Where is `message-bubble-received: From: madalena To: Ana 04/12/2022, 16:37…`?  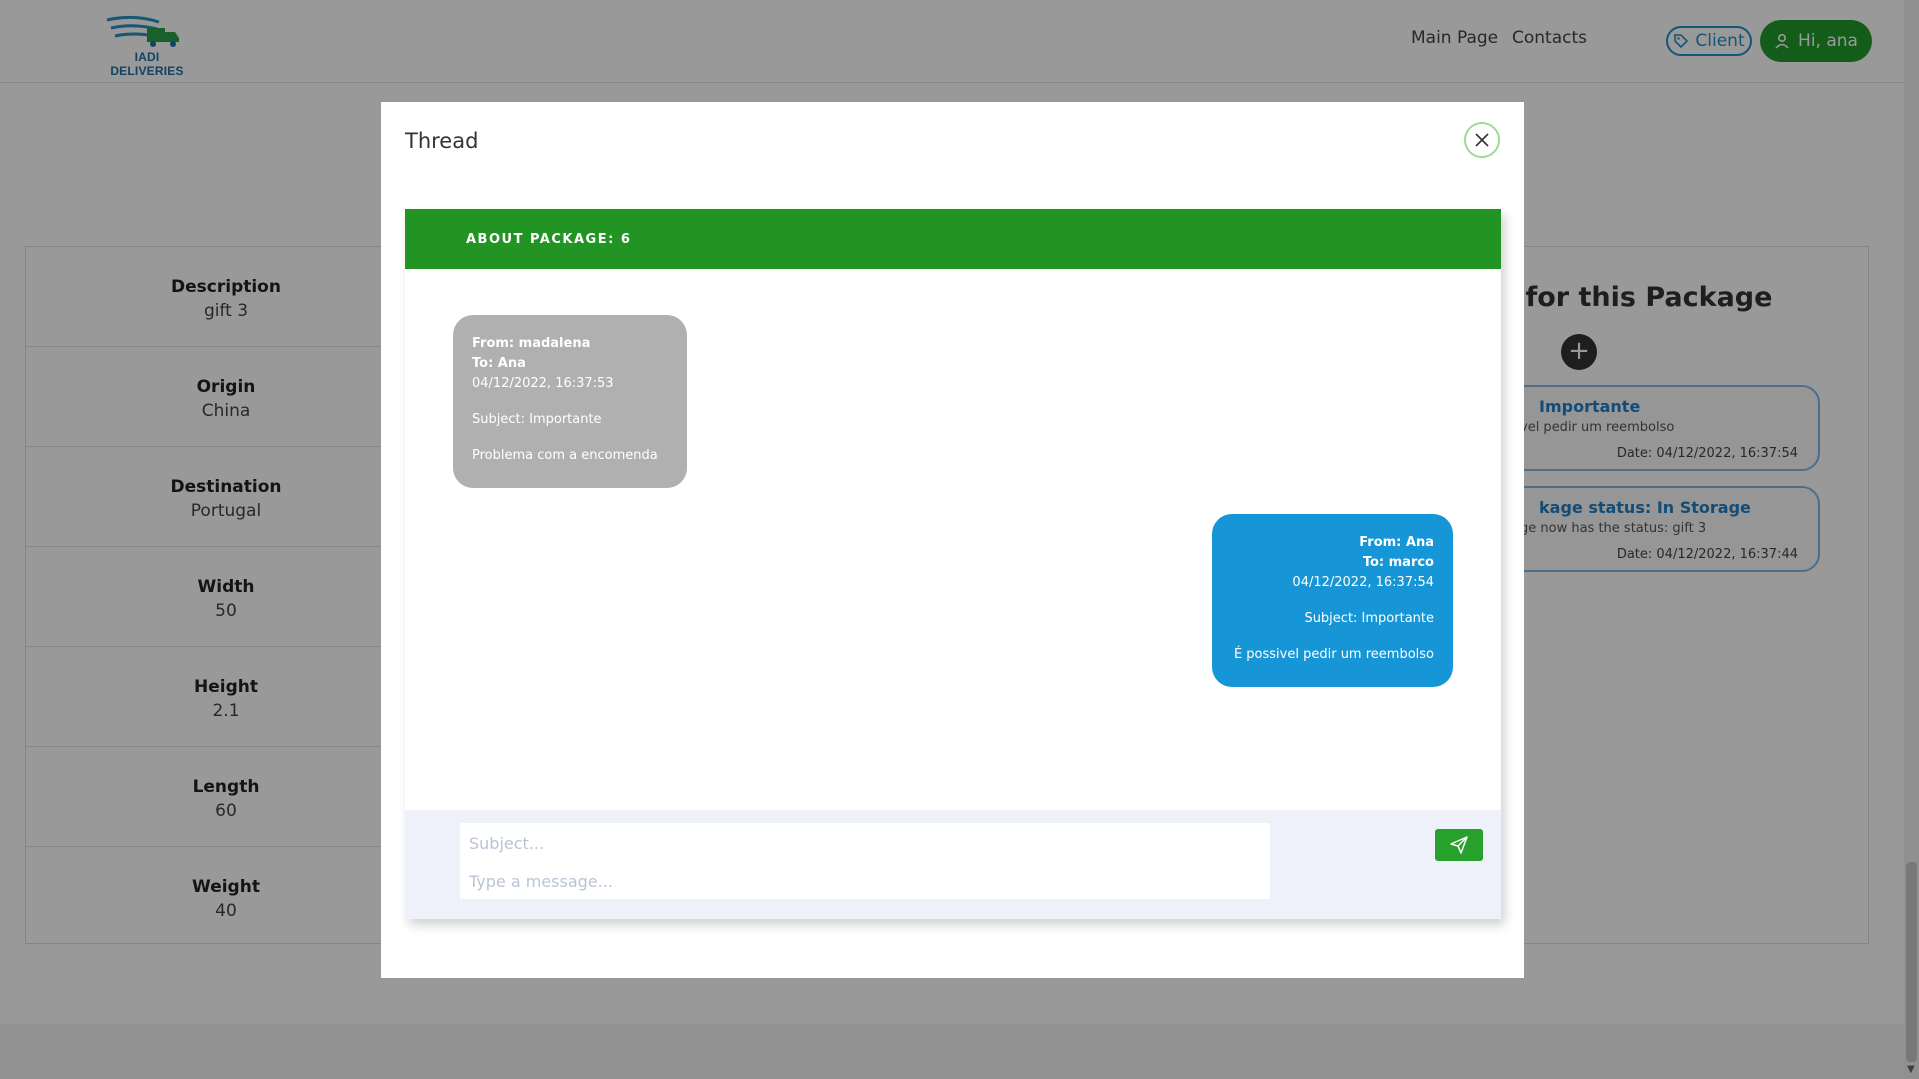
message-bubble-received: From: madalena To: Ana 04/12/2022, 16:37… is located at coordinates (570, 401).